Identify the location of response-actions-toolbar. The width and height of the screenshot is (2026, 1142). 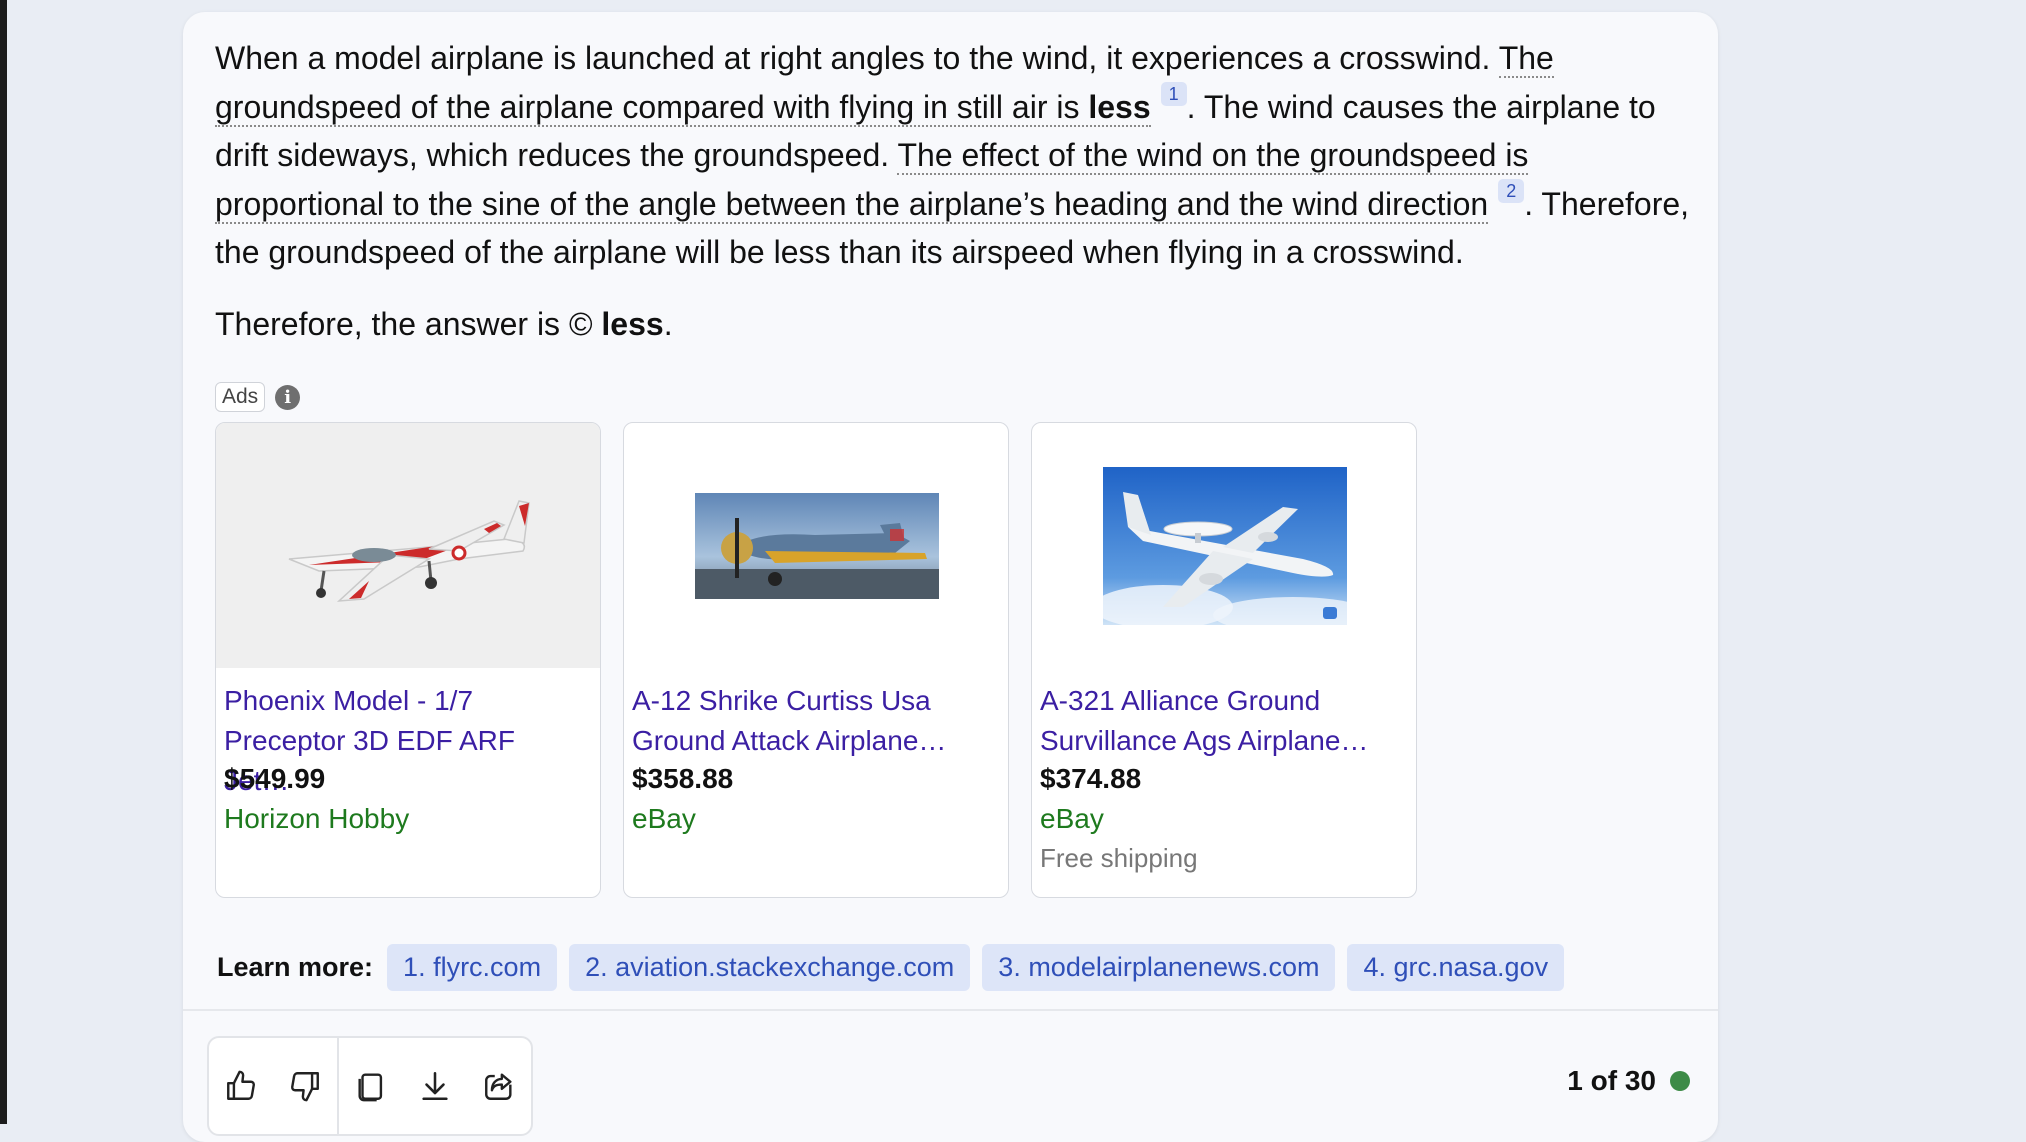
(370, 1086).